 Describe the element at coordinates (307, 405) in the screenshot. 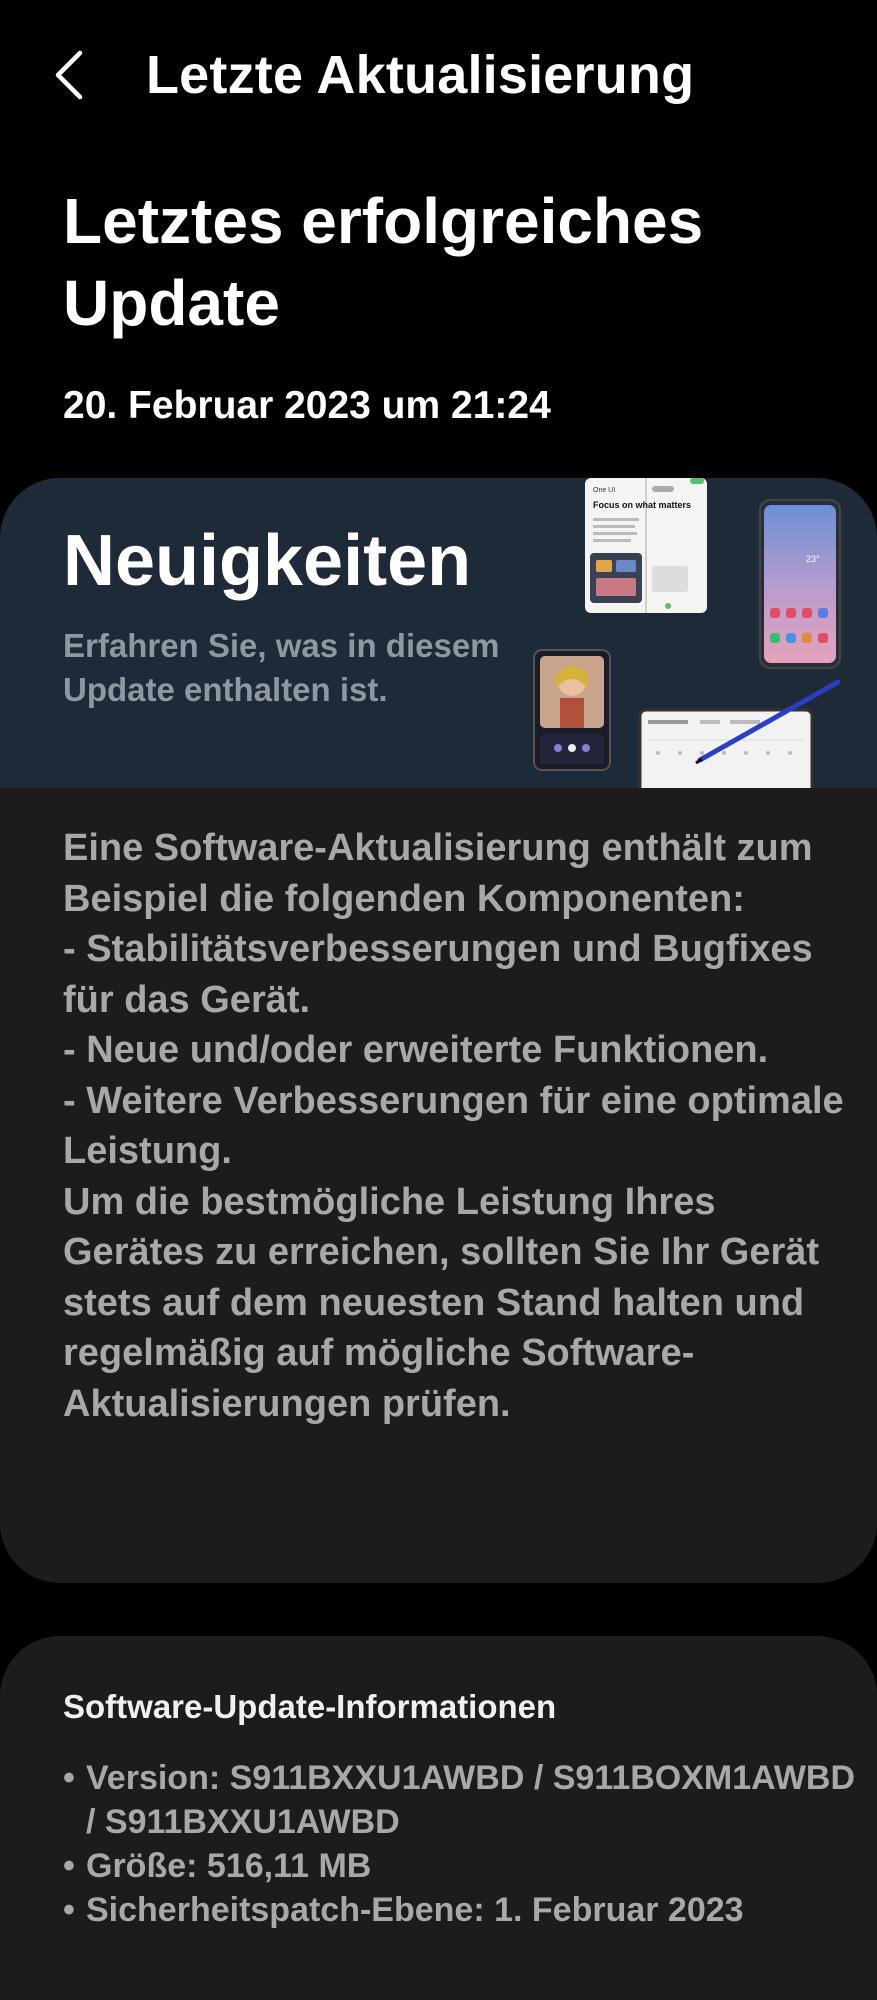

I see `last-update-date: 20. Februar 2023 um 21:24` at that location.